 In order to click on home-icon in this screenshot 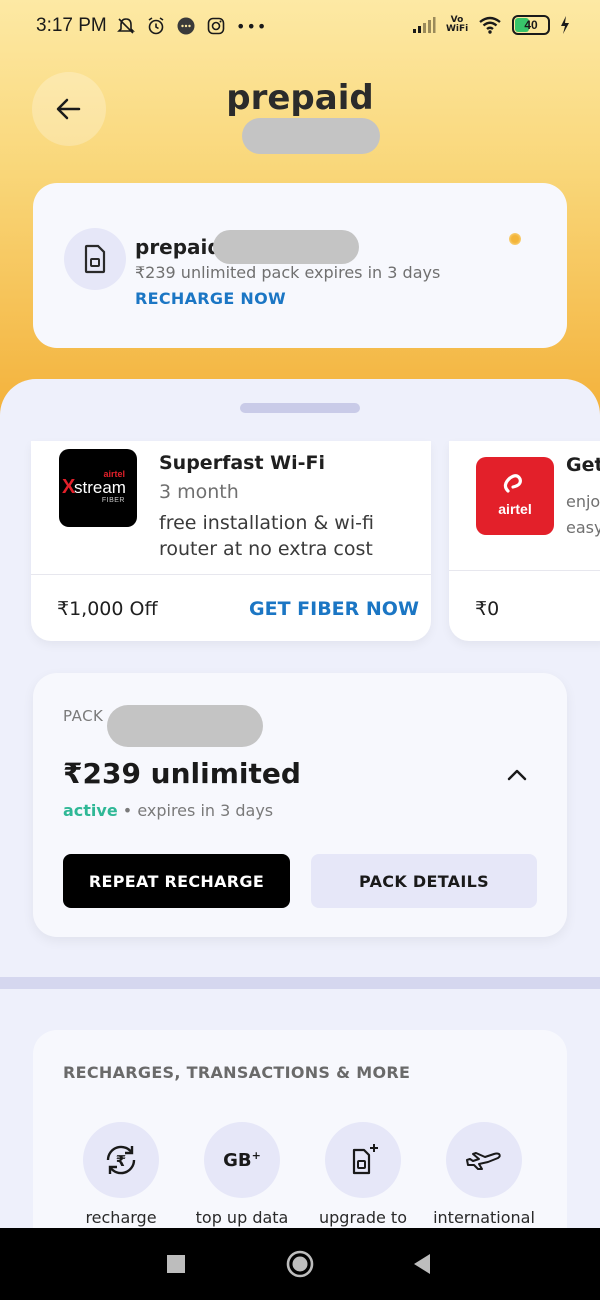, I will do `click(300, 1264)`.